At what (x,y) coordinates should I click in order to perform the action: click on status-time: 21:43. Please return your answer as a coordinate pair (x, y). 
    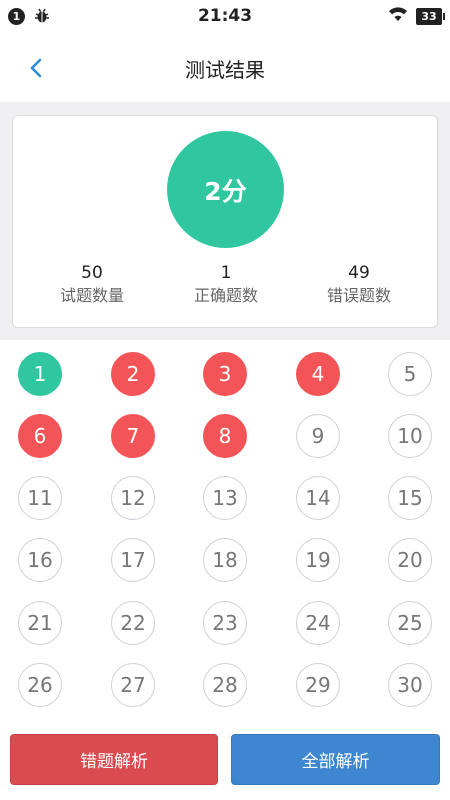
    Looking at the image, I should click on (225, 16).